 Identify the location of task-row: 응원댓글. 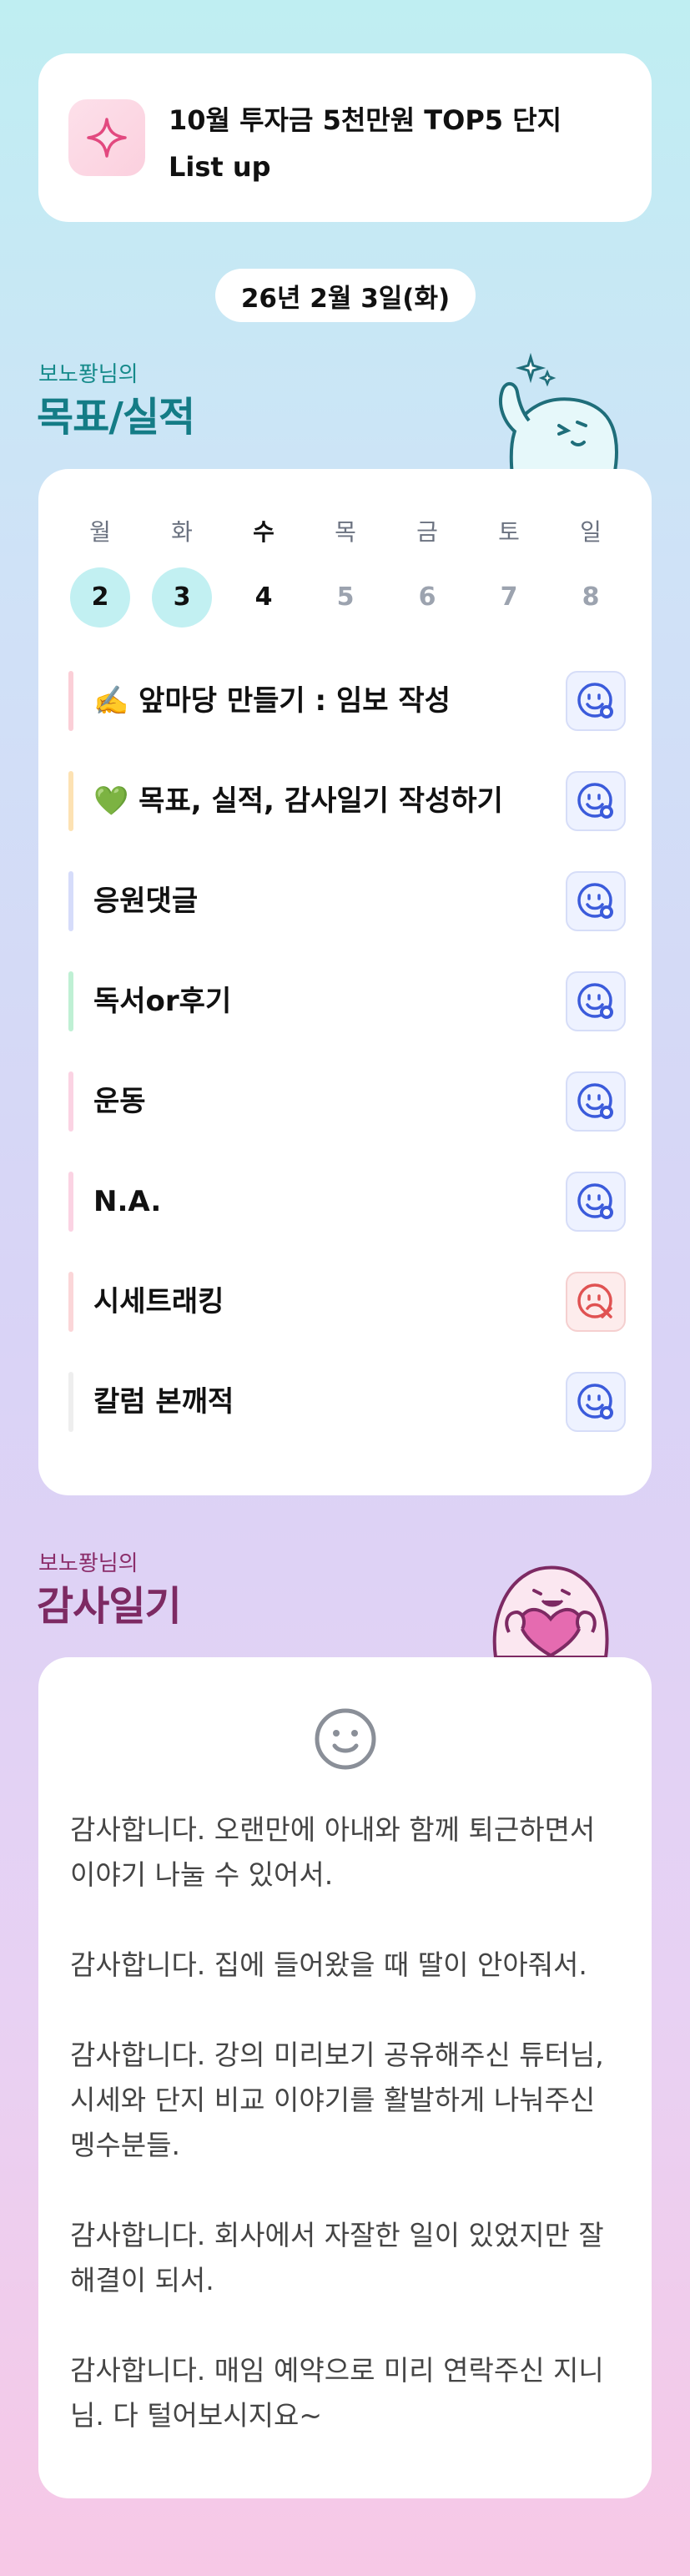
(347, 901).